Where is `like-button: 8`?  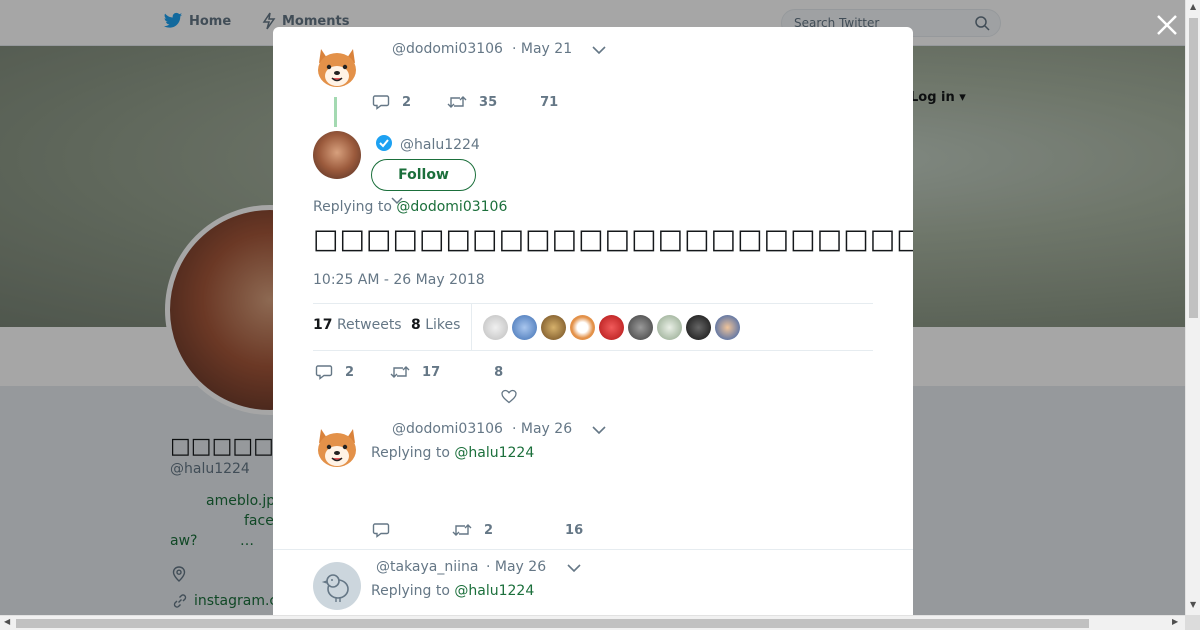 like-button: 8 is located at coordinates (498, 372).